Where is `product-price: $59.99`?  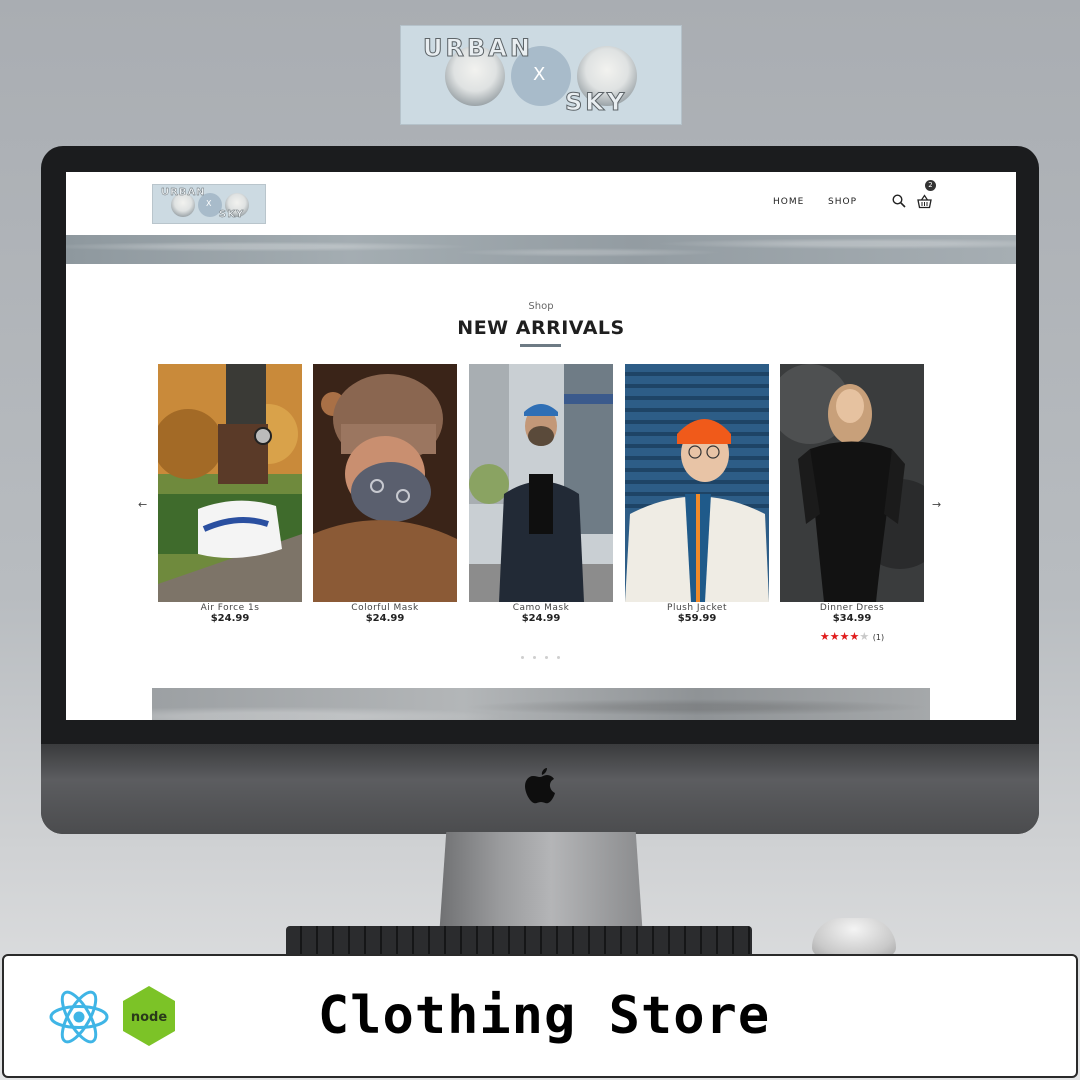
product-price: $59.99 is located at coordinates (697, 618).